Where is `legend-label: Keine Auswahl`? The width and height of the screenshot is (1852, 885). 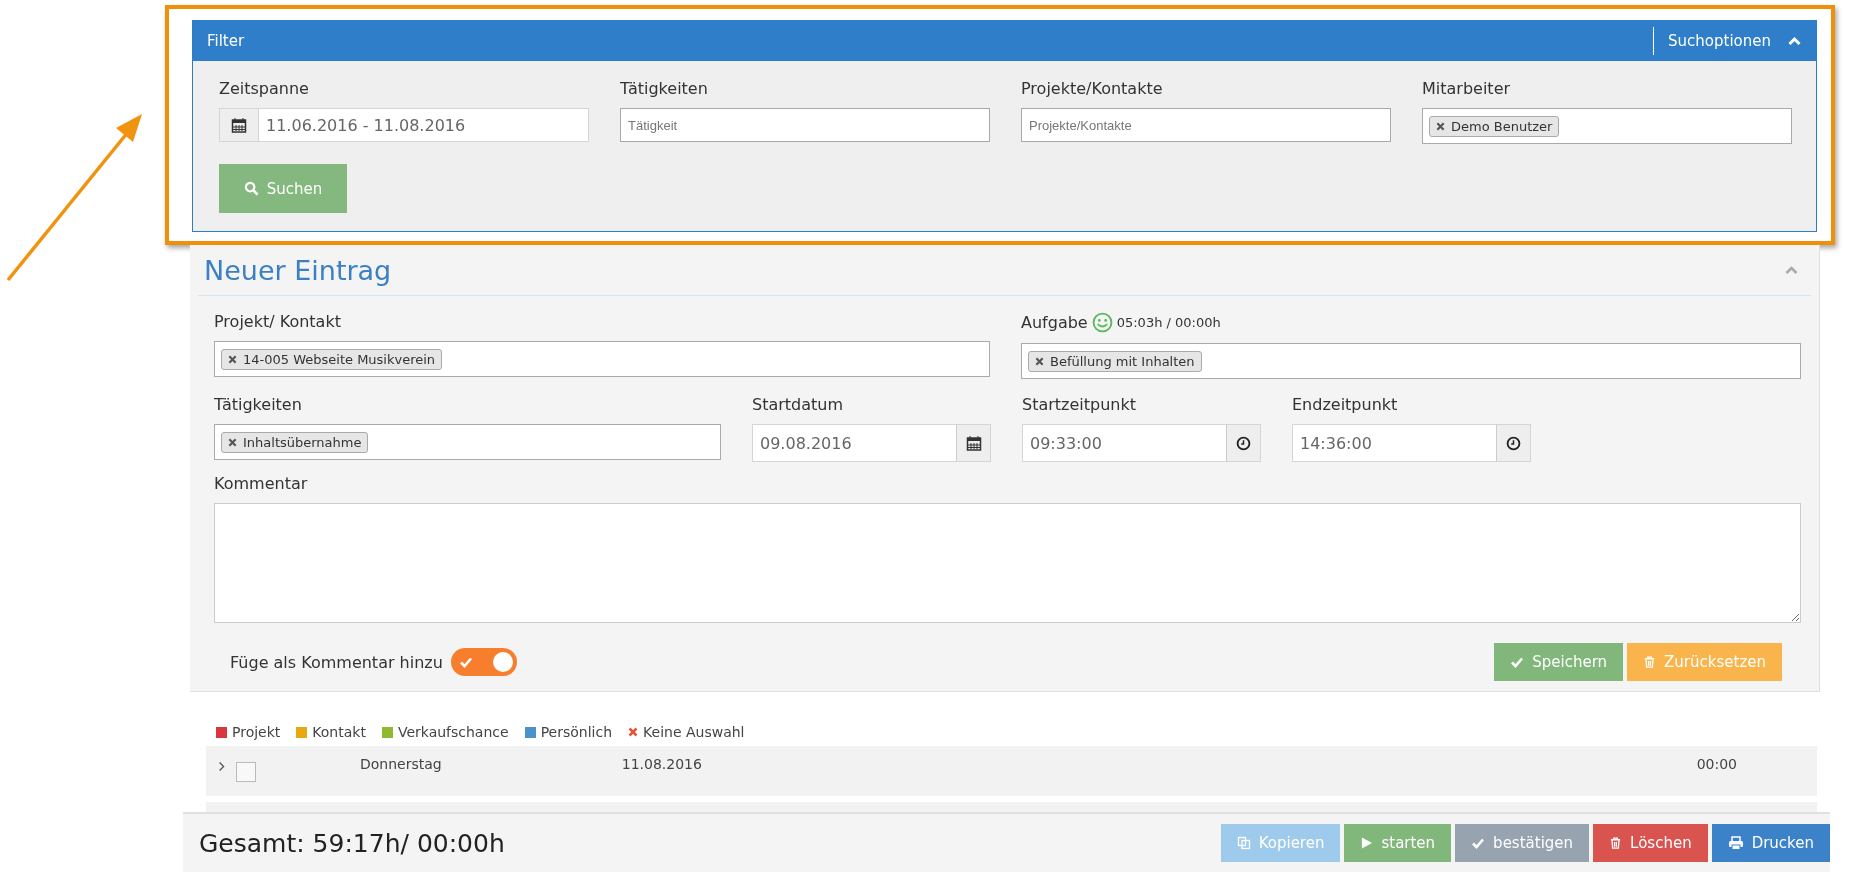 legend-label: Keine Auswahl is located at coordinates (694, 732).